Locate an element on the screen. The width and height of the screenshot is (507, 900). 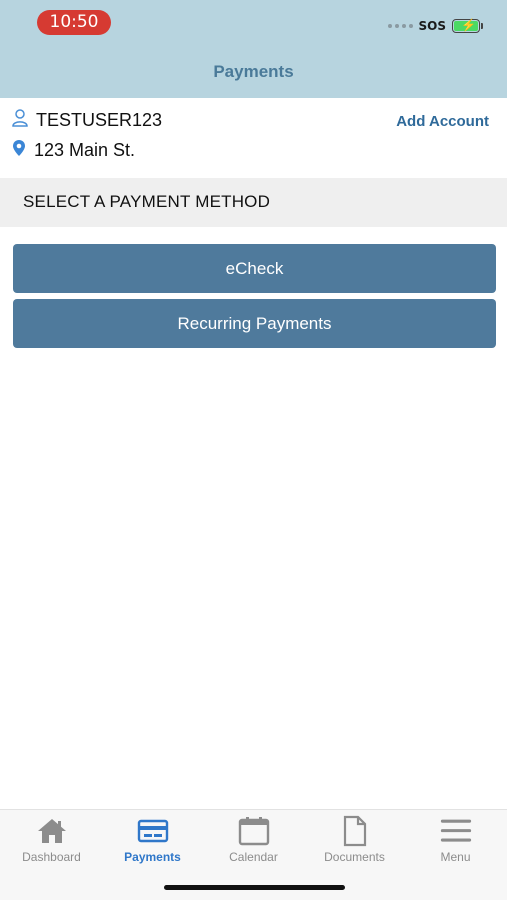
status-indicators: SOS ⚡ is located at coordinates (435, 26).